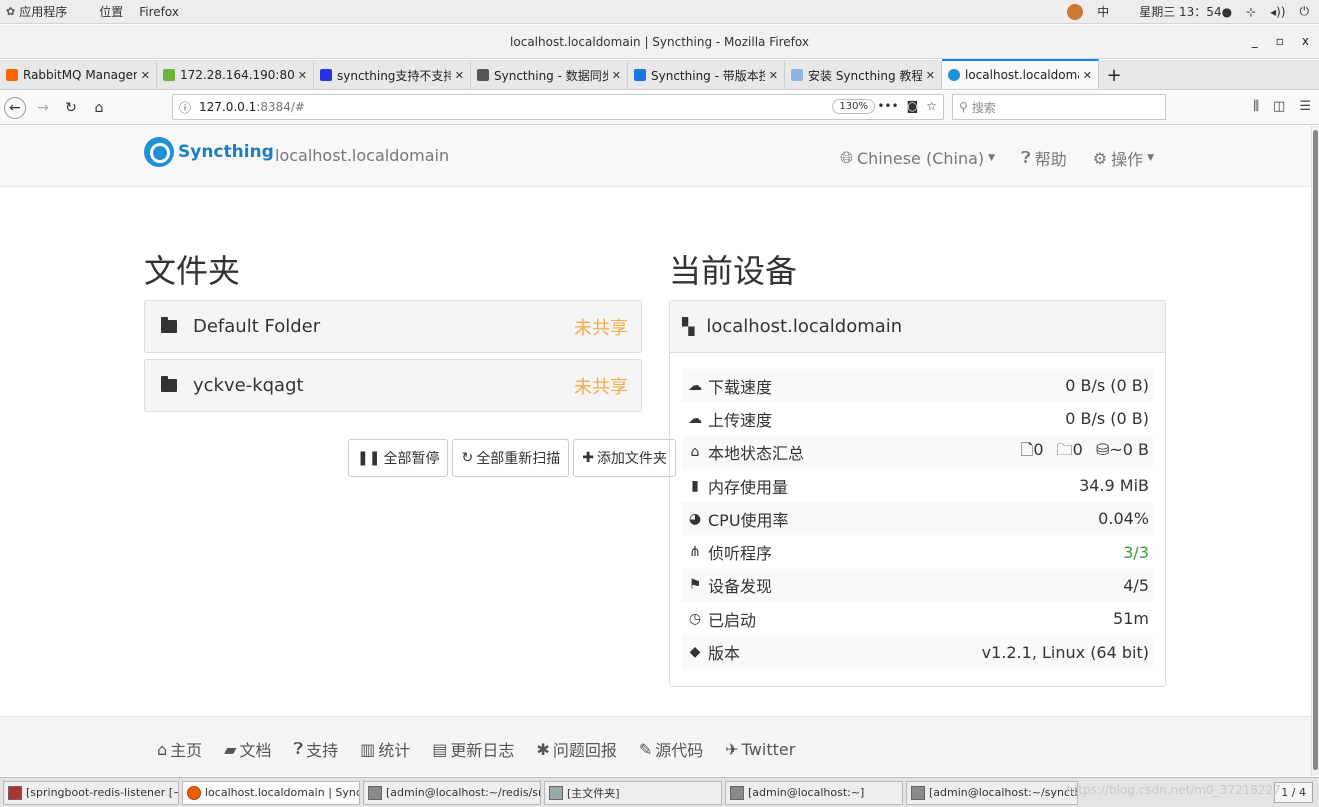 The image size is (1319, 807). What do you see at coordinates (393, 385) in the screenshot?
I see `folder-row: yckve-kqagt 未共享` at bounding box center [393, 385].